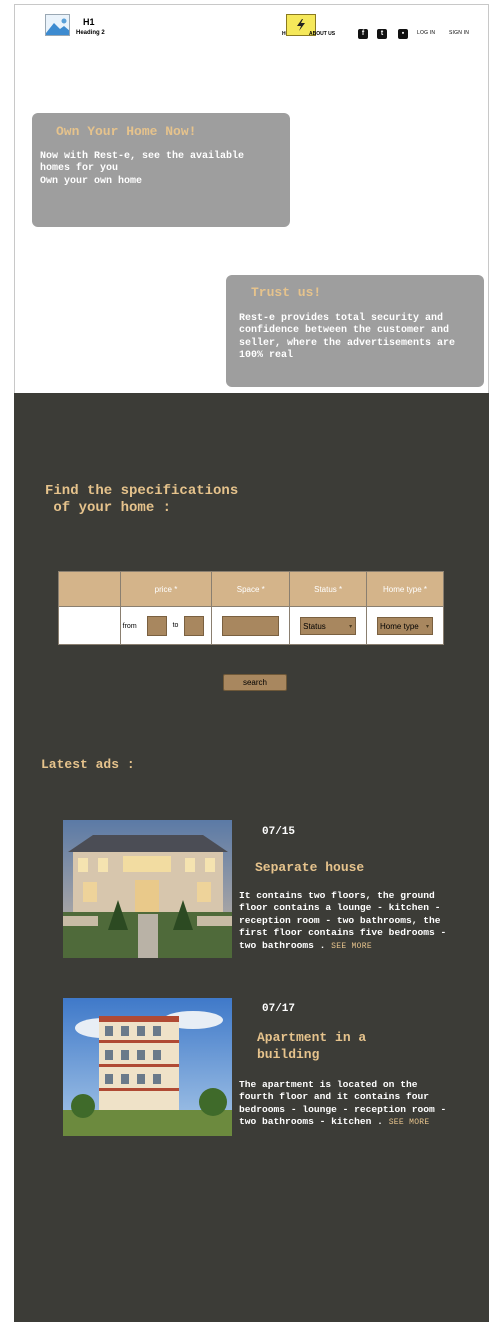  What do you see at coordinates (108, 508) in the screenshot?
I see `search-title-line-2: of your home :` at bounding box center [108, 508].